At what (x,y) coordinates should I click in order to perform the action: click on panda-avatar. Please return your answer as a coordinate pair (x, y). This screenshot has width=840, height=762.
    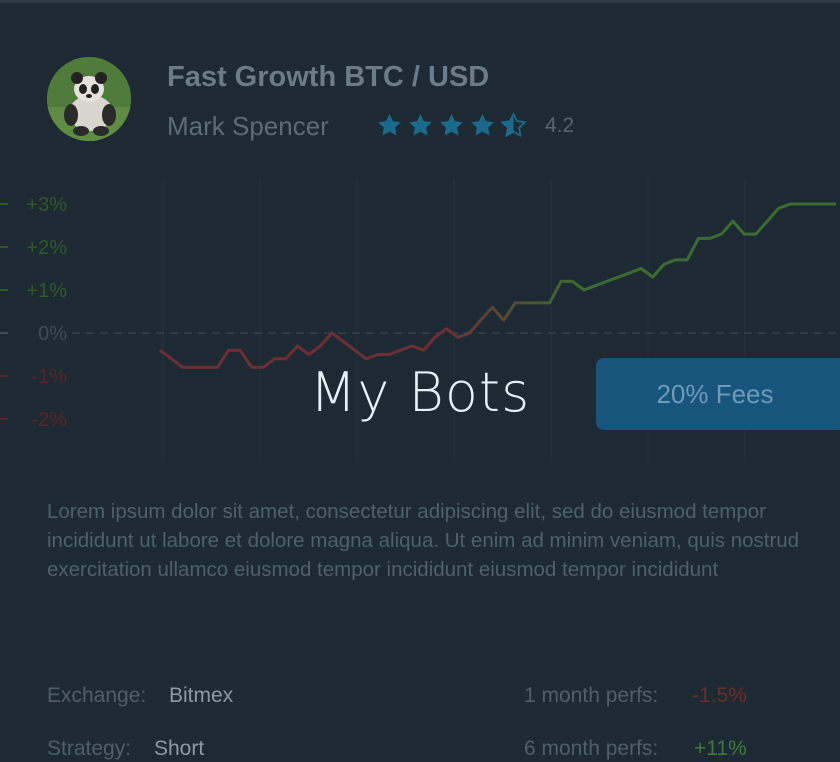
    Looking at the image, I should click on (89, 99).